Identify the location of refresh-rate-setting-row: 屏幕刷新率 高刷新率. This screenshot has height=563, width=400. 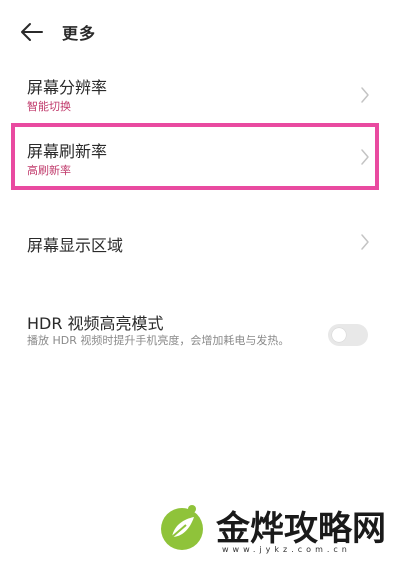
(200, 157).